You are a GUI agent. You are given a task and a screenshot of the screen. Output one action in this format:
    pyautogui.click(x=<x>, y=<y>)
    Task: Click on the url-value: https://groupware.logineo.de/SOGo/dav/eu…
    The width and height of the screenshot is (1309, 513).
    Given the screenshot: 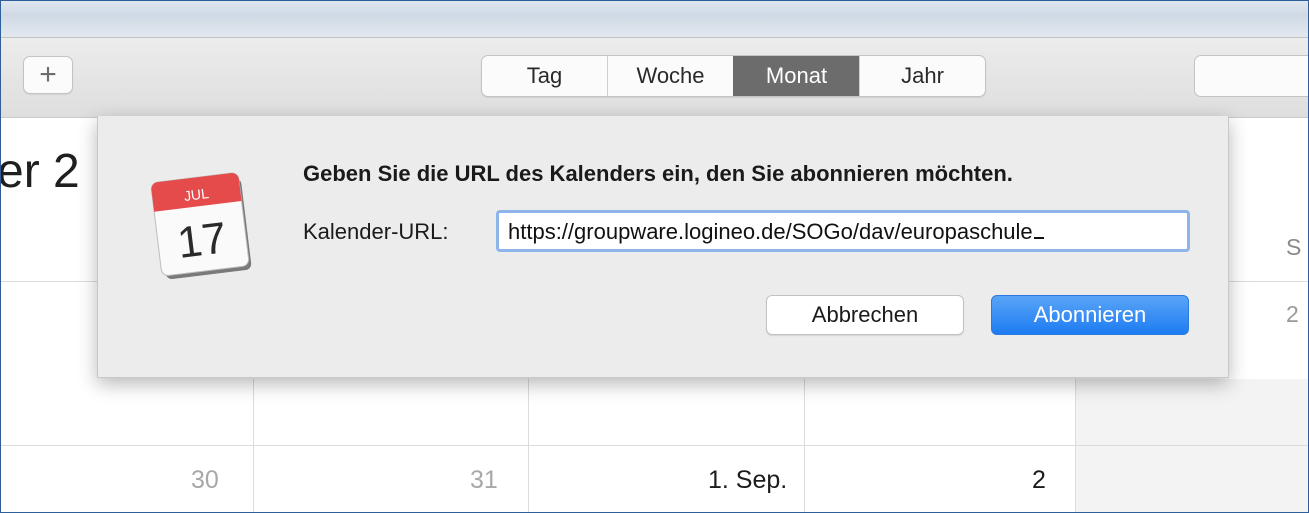 What is the action you would take?
    pyautogui.click(x=770, y=231)
    